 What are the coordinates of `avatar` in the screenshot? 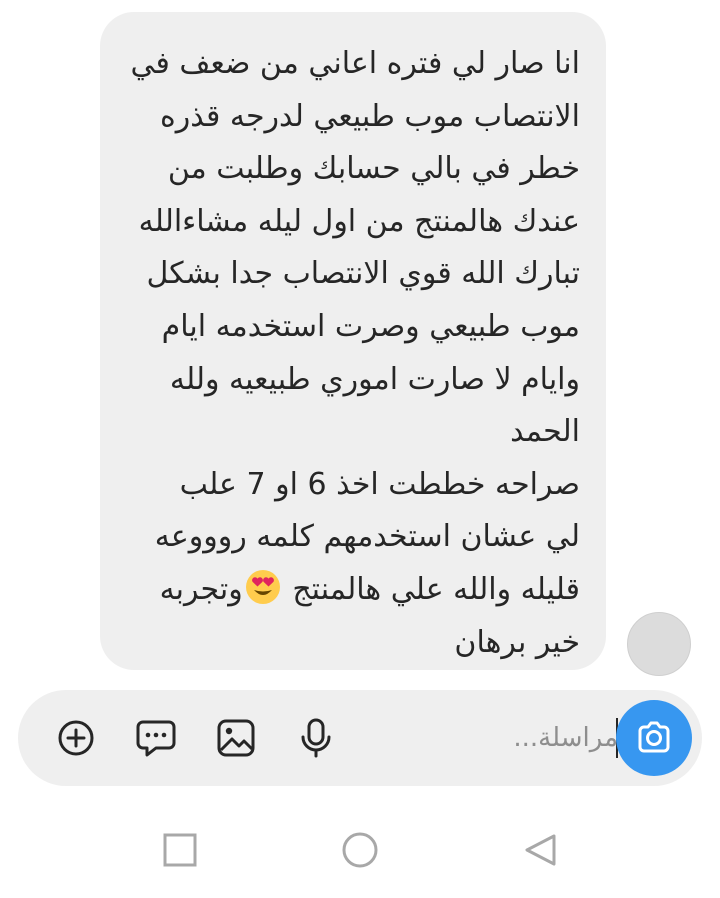 It's located at (659, 644).